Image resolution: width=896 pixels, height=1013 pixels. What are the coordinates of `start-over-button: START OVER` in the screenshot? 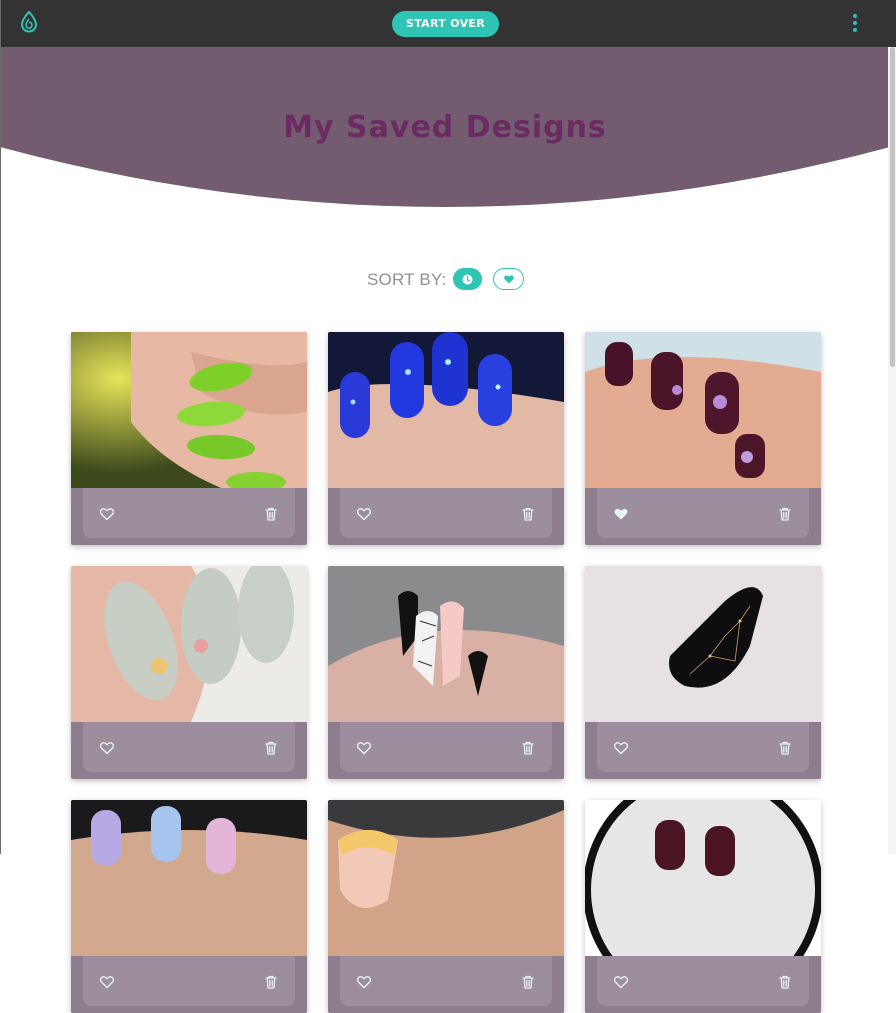 It's located at (445, 24).